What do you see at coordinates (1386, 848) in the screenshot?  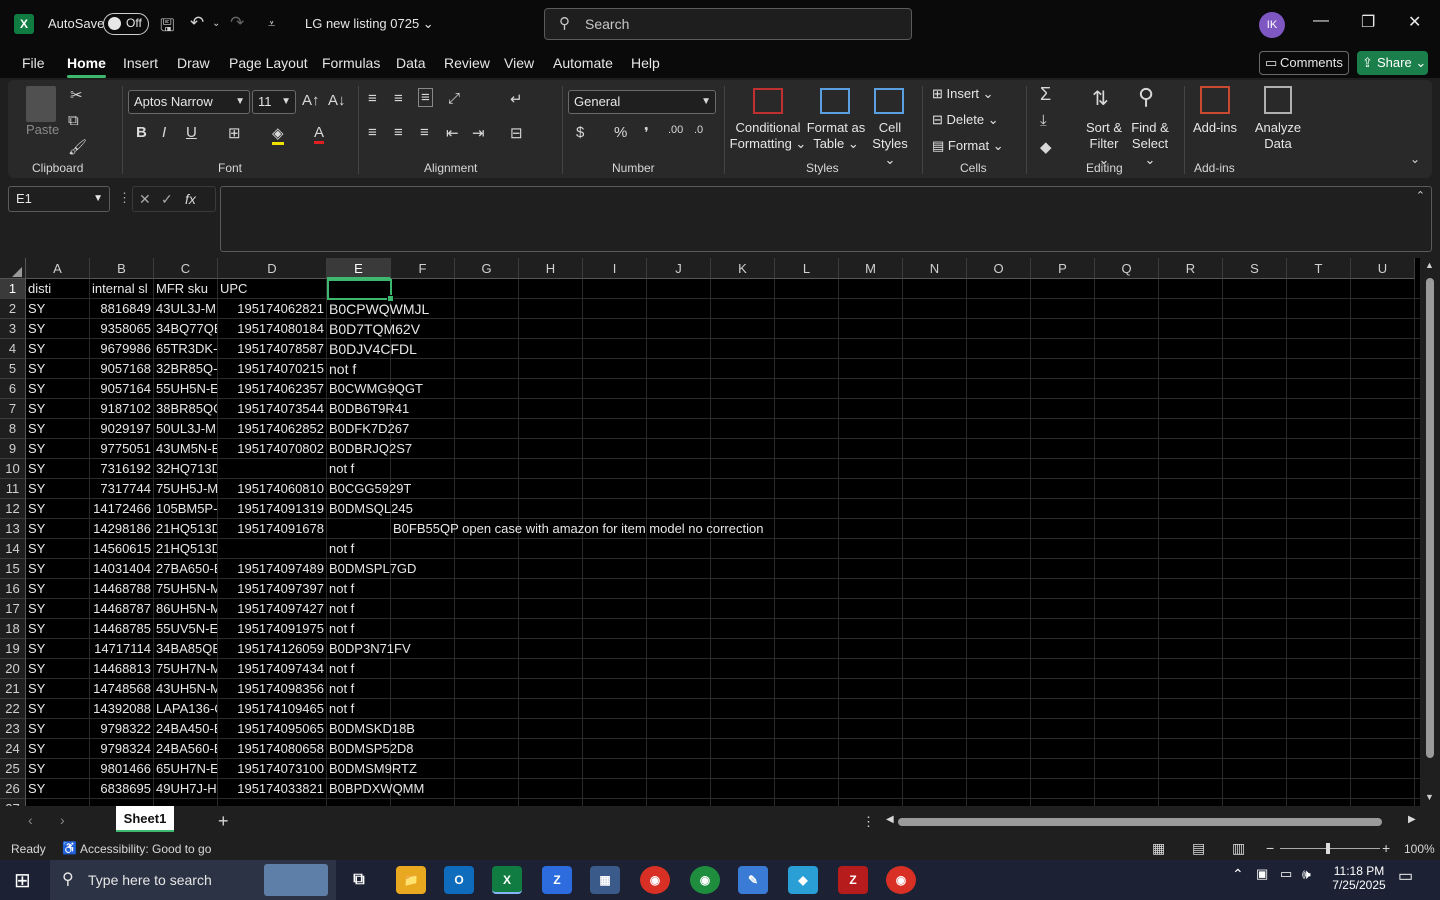 I see `zoom-in-icon: +` at bounding box center [1386, 848].